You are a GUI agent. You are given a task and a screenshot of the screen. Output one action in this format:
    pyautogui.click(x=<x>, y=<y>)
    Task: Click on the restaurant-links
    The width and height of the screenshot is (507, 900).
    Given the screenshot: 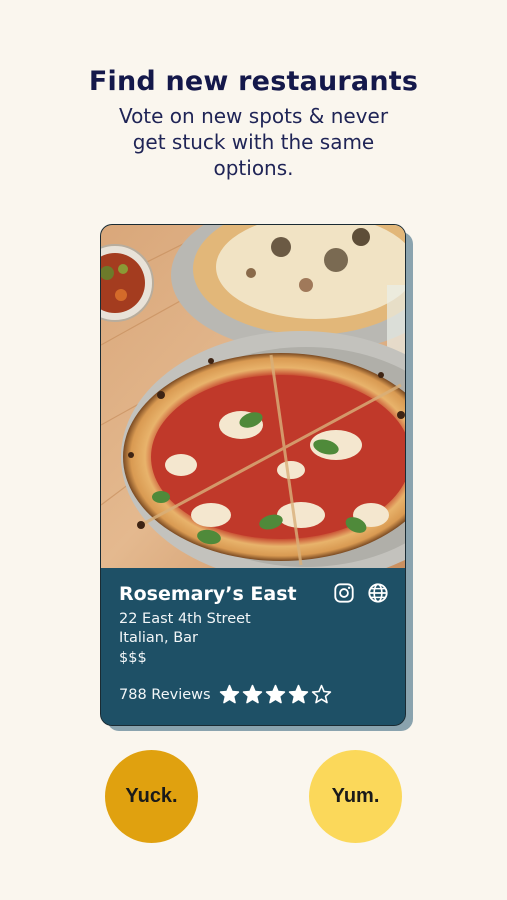 What is the action you would take?
    pyautogui.click(x=361, y=593)
    